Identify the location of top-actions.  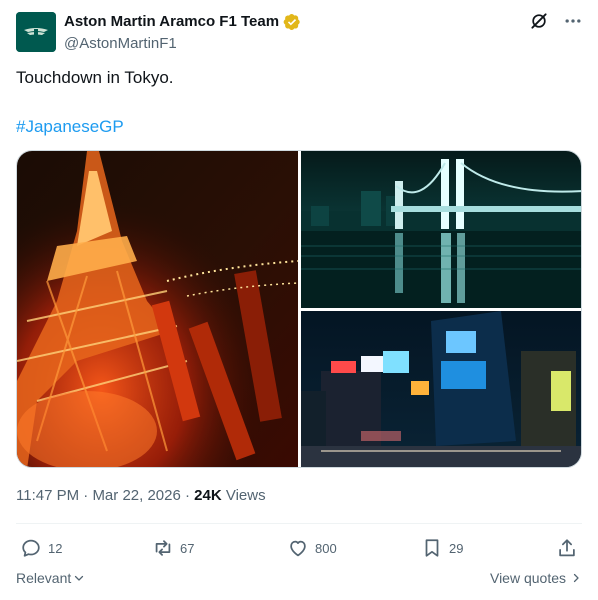
(556, 21).